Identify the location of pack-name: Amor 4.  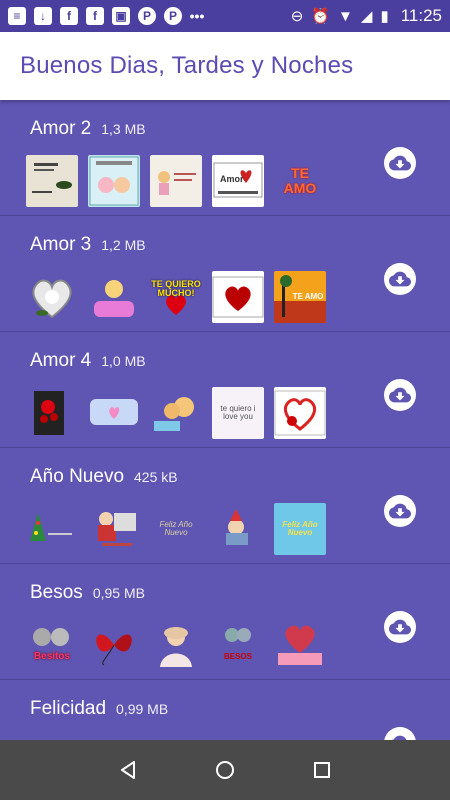
(61, 360).